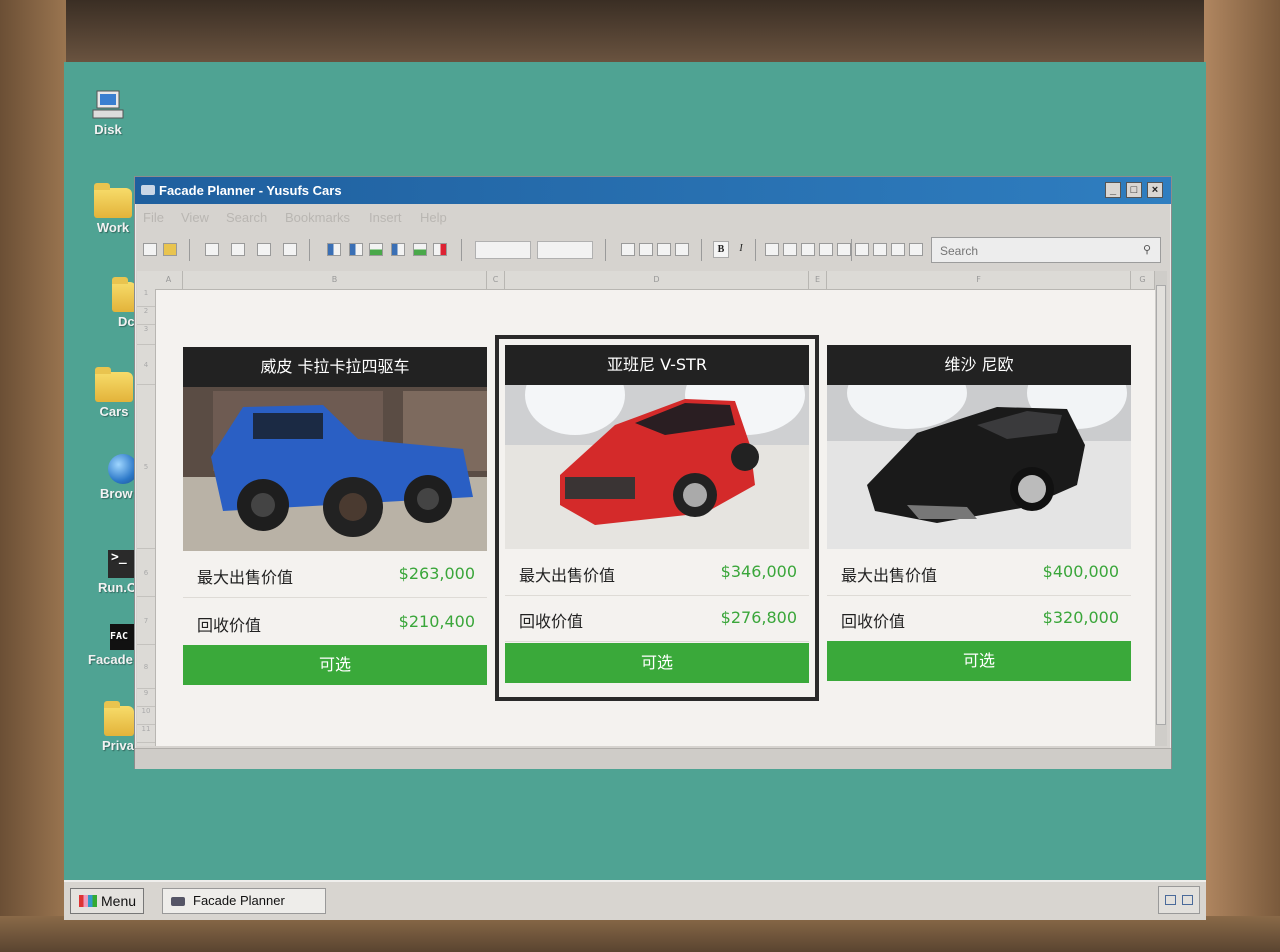  I want to click on row-label: 10, so click(146, 716).